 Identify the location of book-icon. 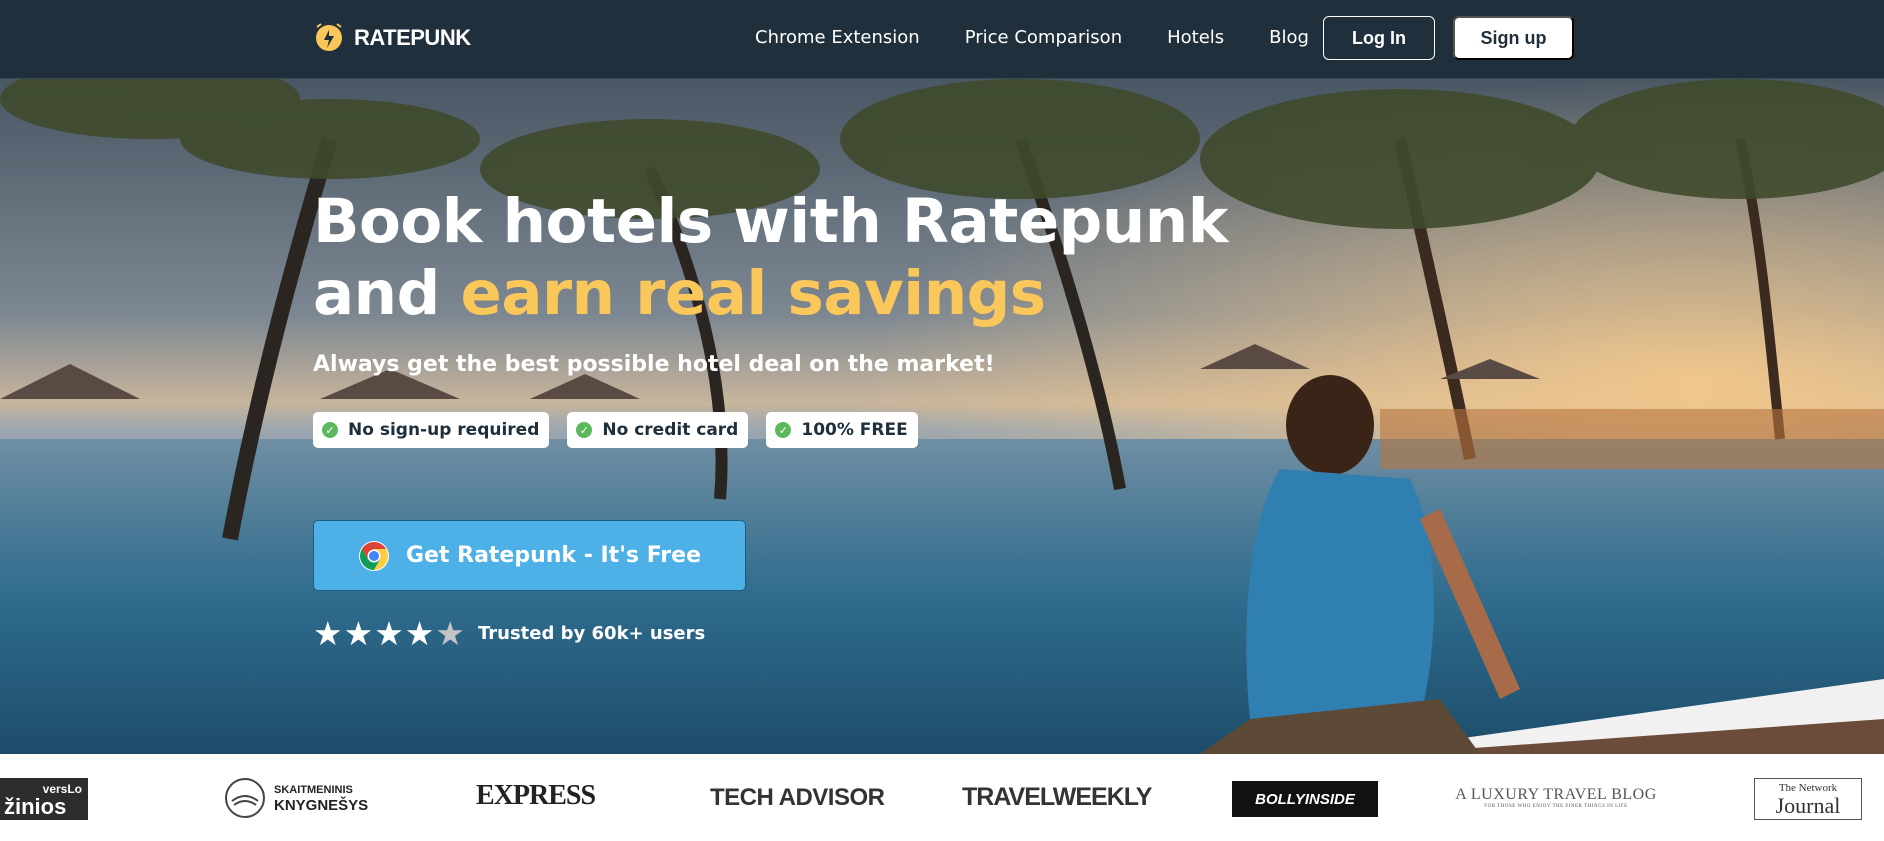
(245, 798).